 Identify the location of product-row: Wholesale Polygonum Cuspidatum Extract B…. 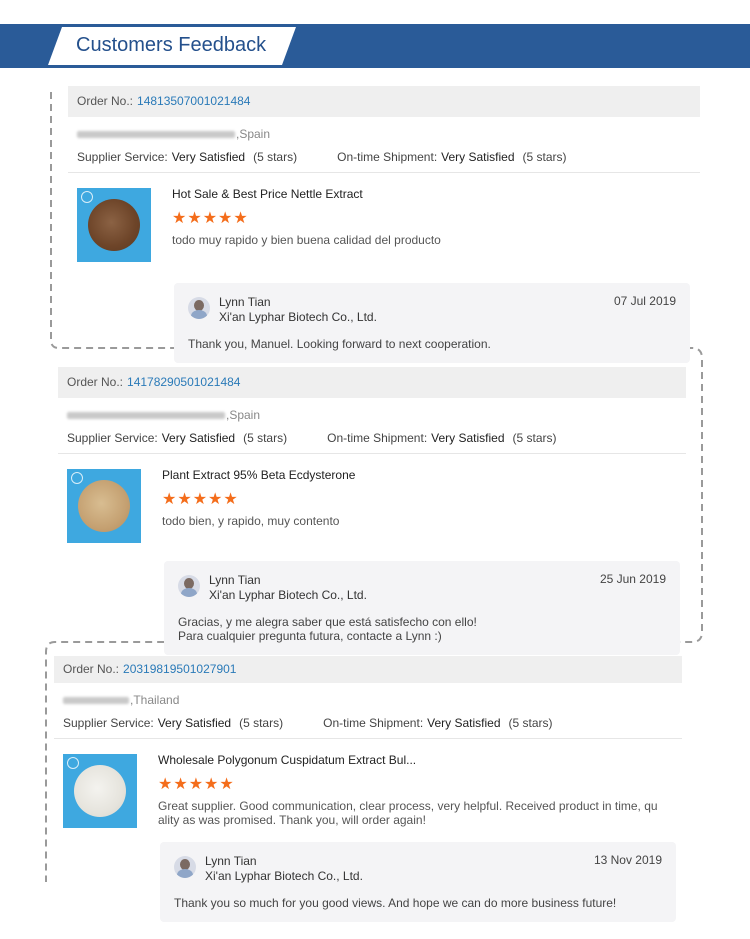
(368, 790).